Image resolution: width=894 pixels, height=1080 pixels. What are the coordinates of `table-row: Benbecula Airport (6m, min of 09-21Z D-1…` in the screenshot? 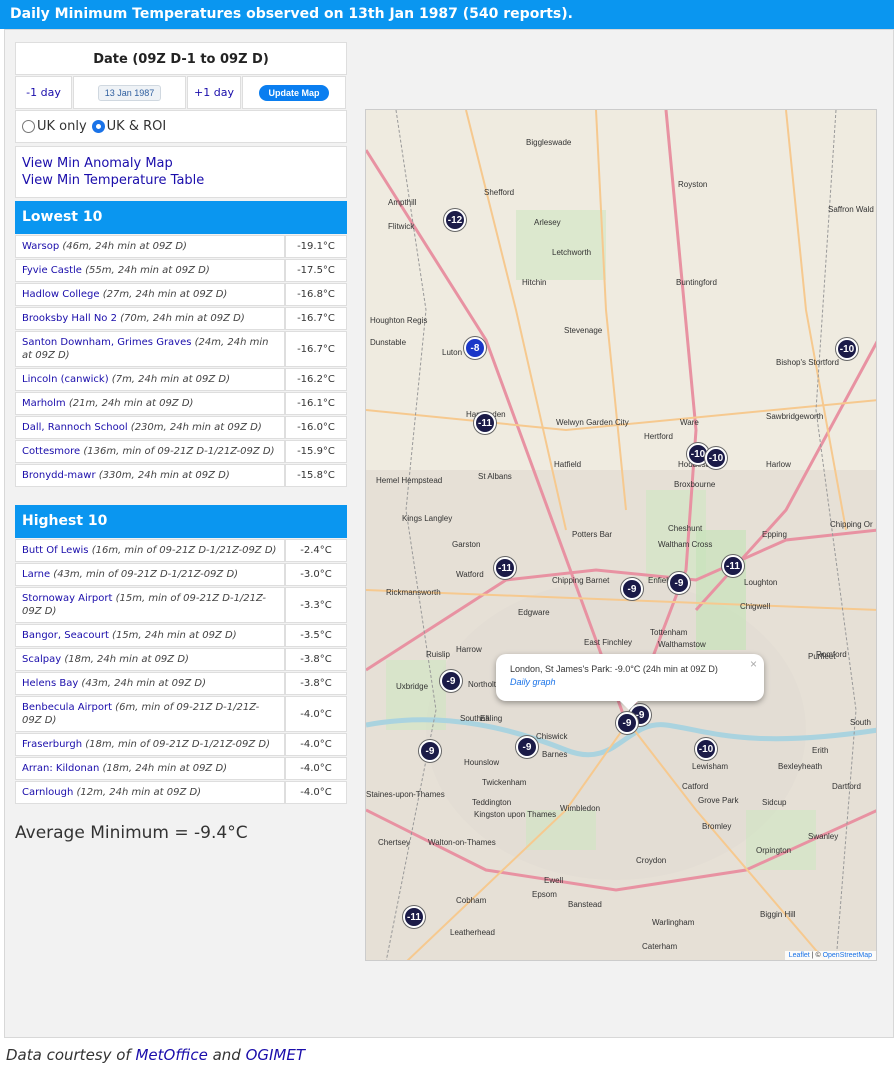 It's located at (181, 714).